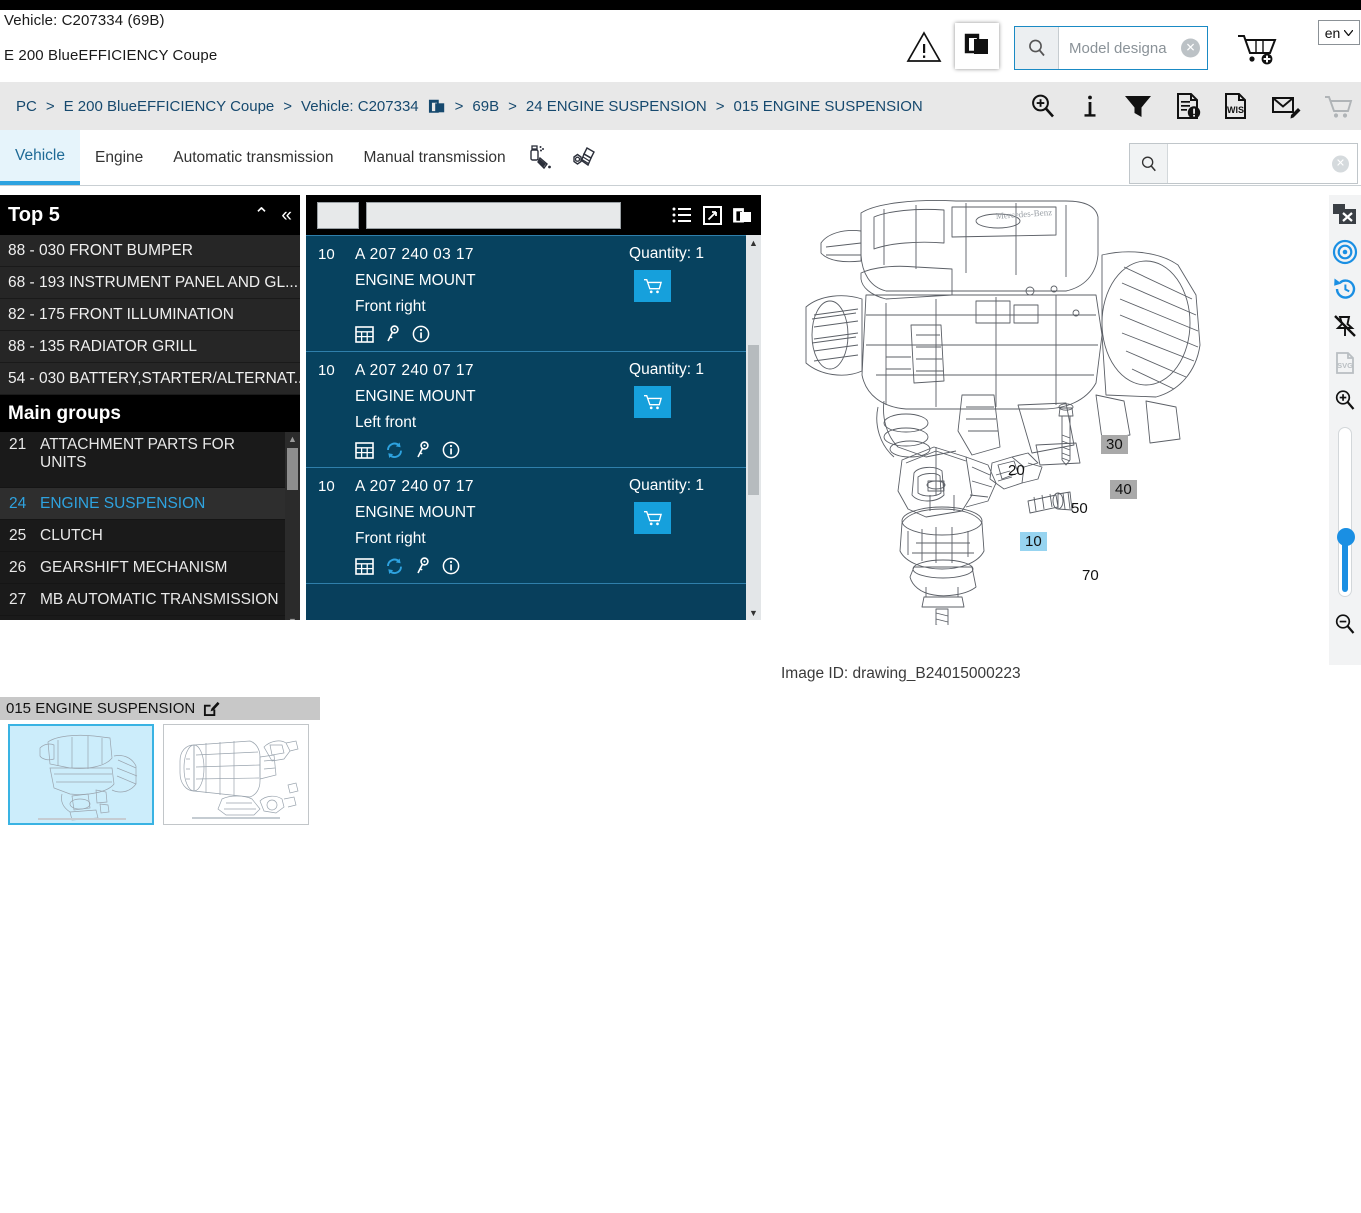 The image size is (1361, 1213). I want to click on zoom-in-icon, so click(1345, 400).